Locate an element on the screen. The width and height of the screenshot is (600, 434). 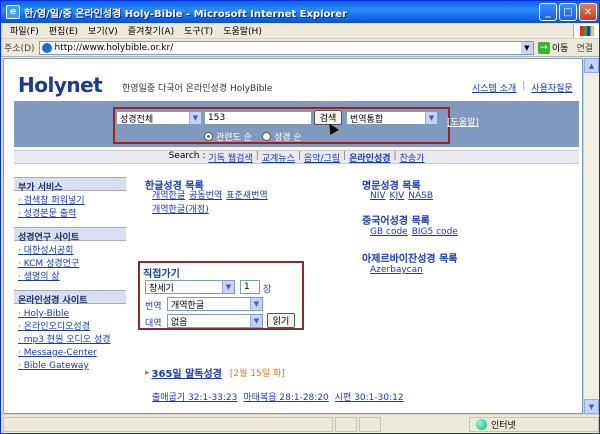
search-button: 검색 is located at coordinates (328, 117).